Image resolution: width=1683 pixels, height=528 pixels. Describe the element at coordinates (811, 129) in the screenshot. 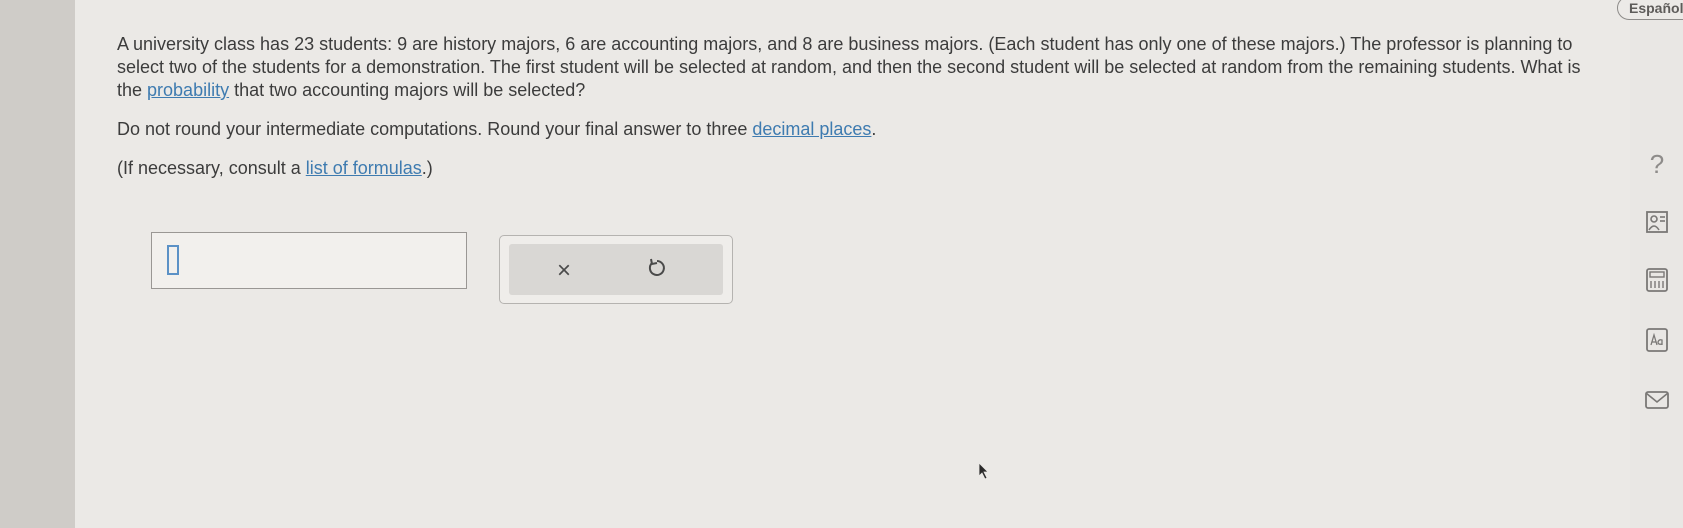

I see `decimal-places-link: decimal places` at that location.